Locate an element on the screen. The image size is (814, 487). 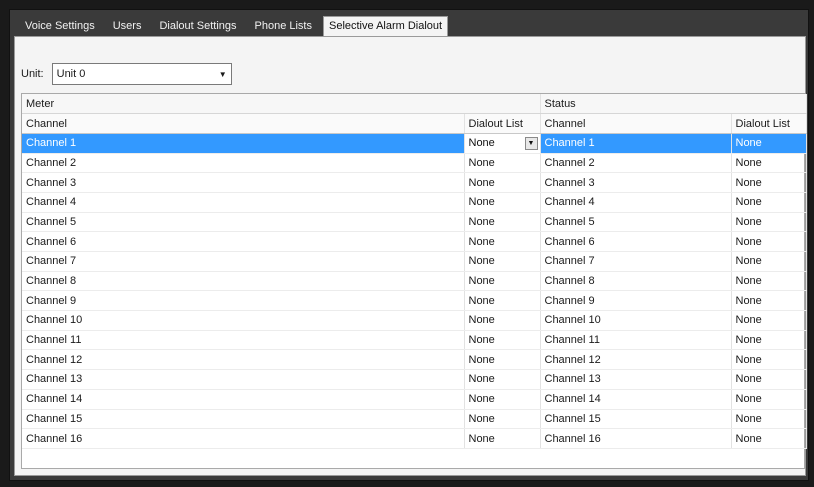
dialout-list-value: None is located at coordinates (481, 143).